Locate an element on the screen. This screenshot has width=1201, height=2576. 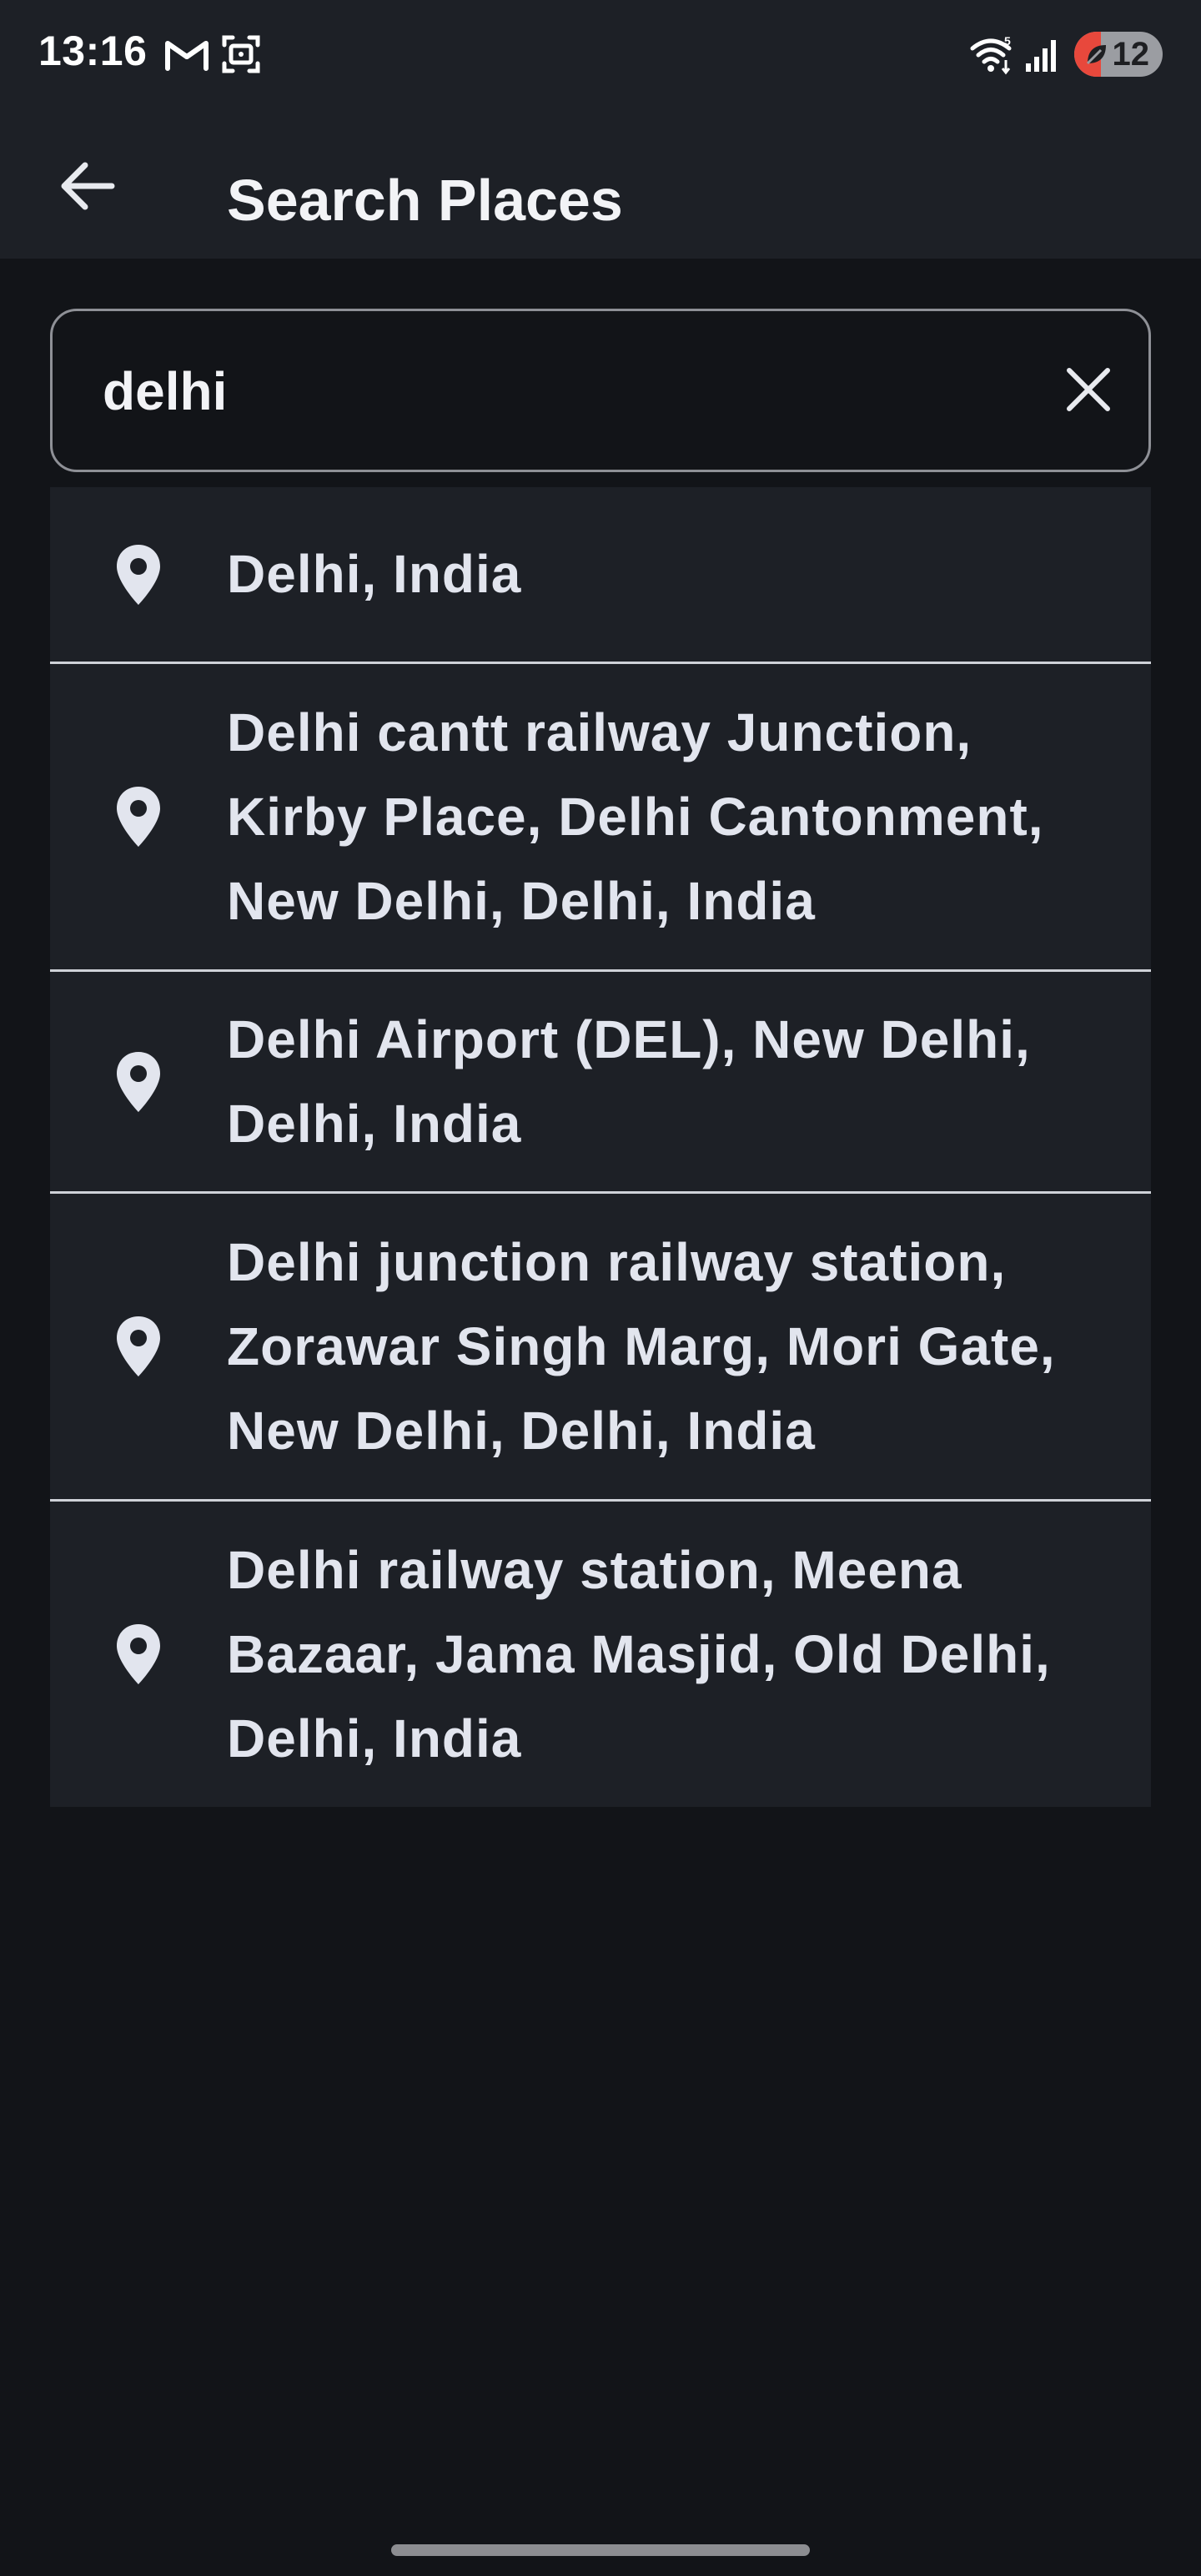
search-field is located at coordinates (601, 390).